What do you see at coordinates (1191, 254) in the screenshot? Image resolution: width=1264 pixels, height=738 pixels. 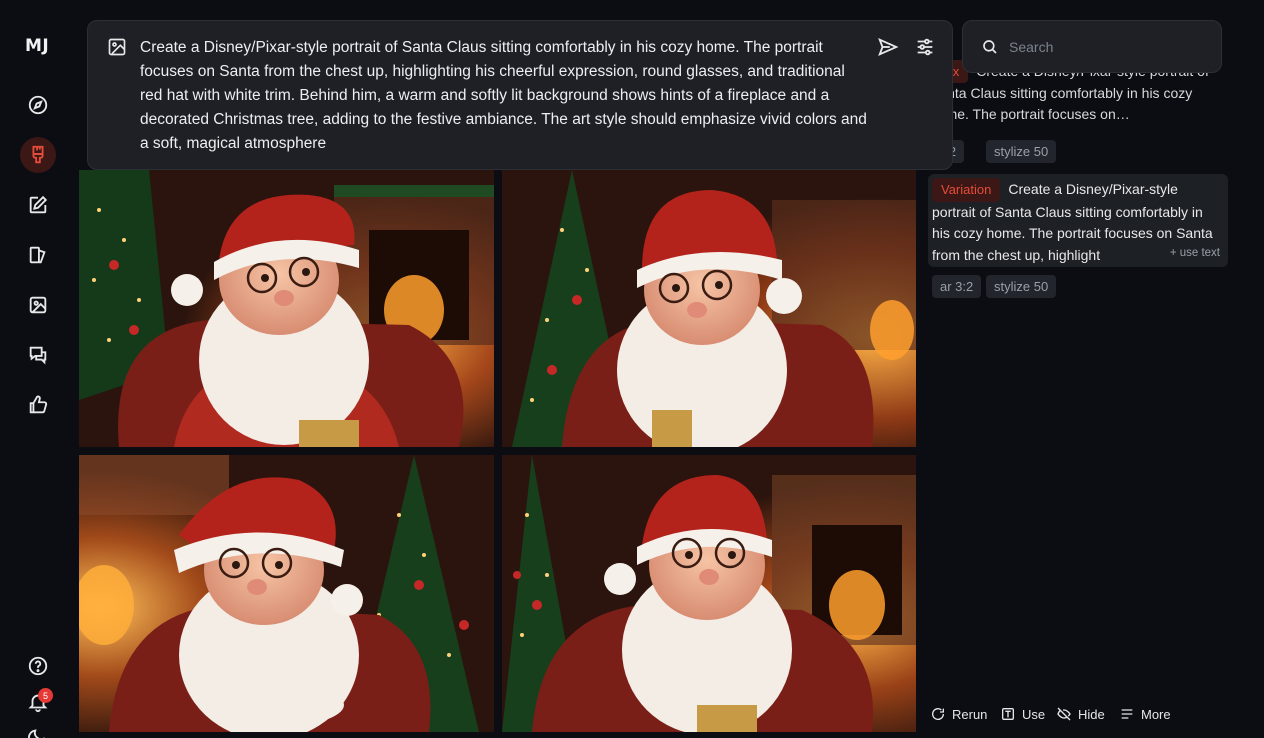 I see `use-text-button: + use text` at bounding box center [1191, 254].